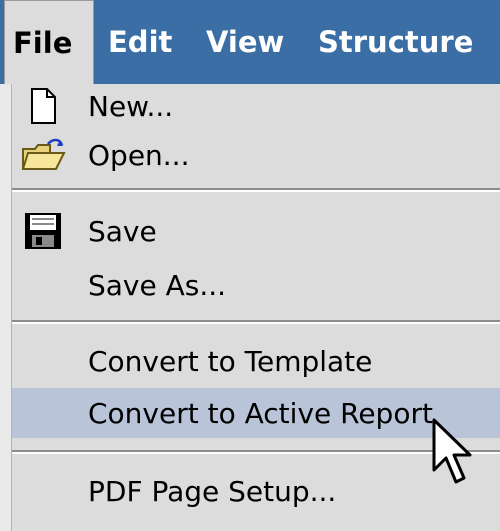 The width and height of the screenshot is (500, 531). I want to click on mouse-pointer-icon, so click(452, 451).